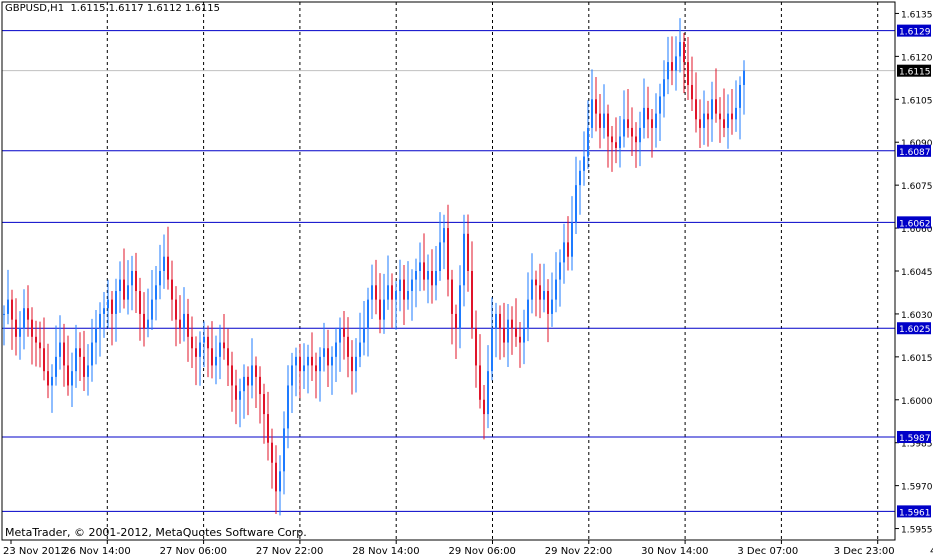 The width and height of the screenshot is (933, 558). What do you see at coordinates (674, 551) in the screenshot?
I see `time-tick-label: 30 Nov 14:00` at bounding box center [674, 551].